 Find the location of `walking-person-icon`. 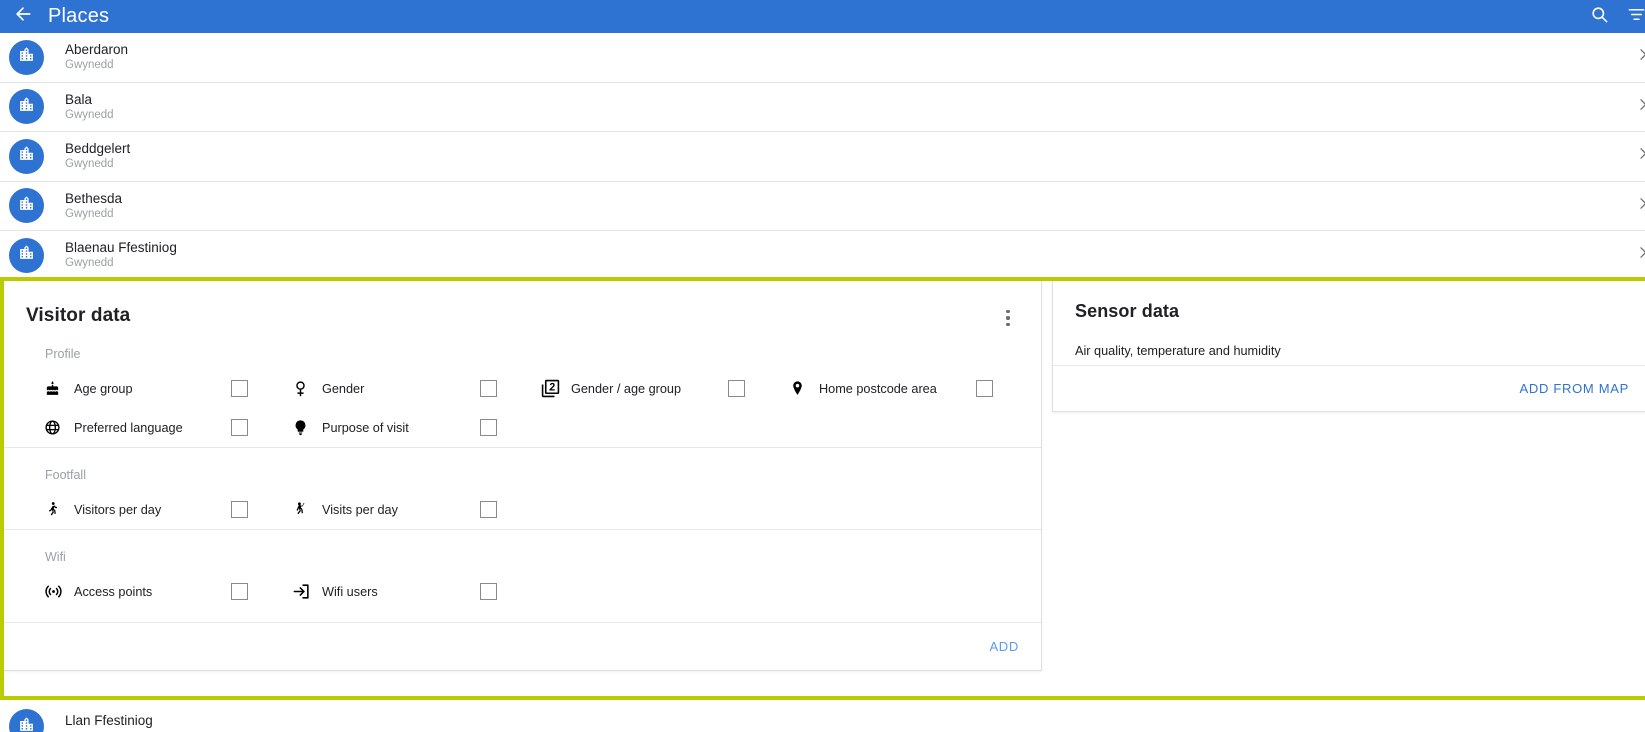

walking-person-icon is located at coordinates (59, 509).